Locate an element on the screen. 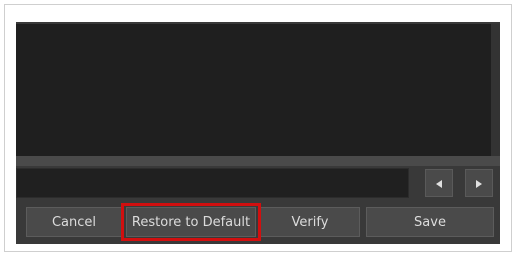 This screenshot has height=256, width=516. cancel-button: Cancel is located at coordinates (74, 222).